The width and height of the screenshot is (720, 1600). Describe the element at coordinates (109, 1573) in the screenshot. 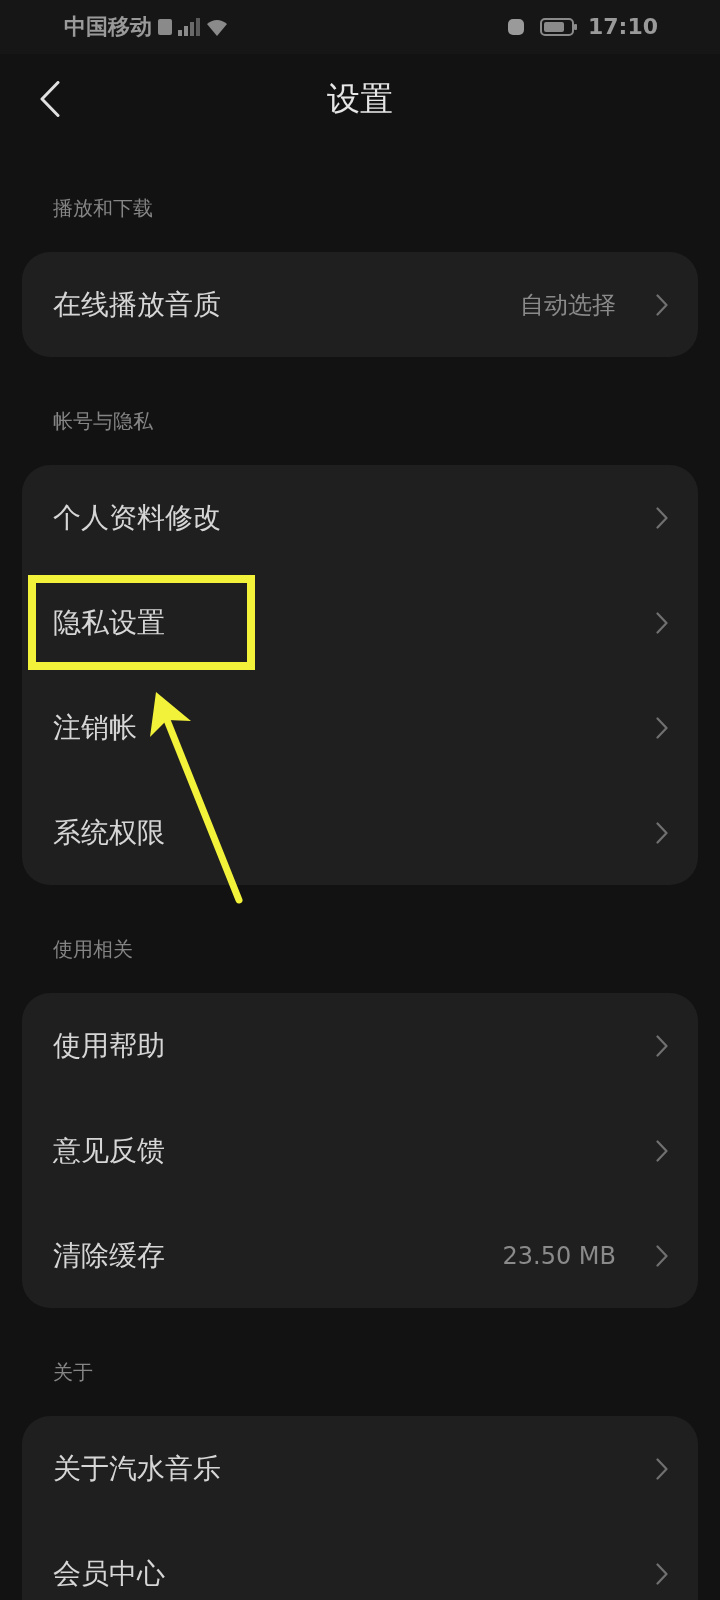

I see `setting-label: 会员中心` at that location.